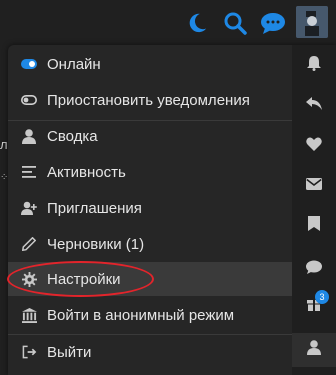 The width and height of the screenshot is (336, 375). I want to click on bell-icon, so click(314, 66).